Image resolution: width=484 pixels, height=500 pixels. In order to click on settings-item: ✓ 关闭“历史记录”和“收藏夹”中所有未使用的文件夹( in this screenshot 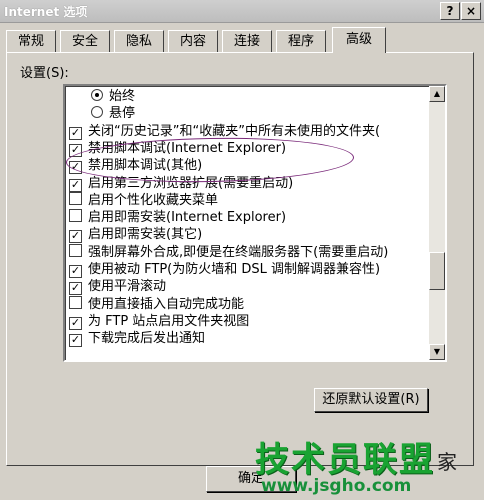, I will do `click(224, 131)`.